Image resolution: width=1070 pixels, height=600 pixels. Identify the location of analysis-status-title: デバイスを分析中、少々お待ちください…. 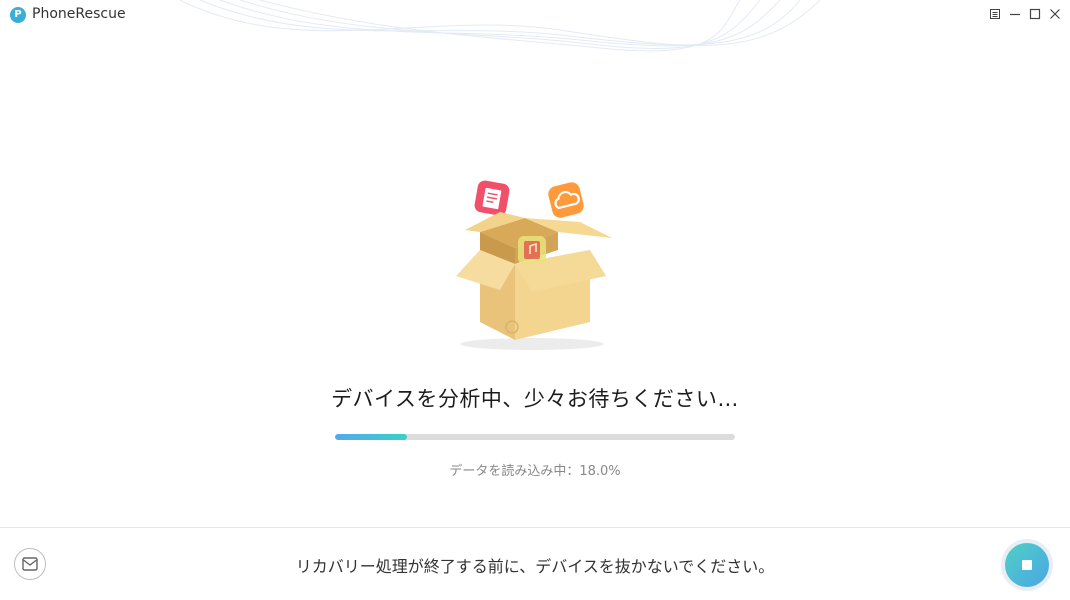
(535, 399).